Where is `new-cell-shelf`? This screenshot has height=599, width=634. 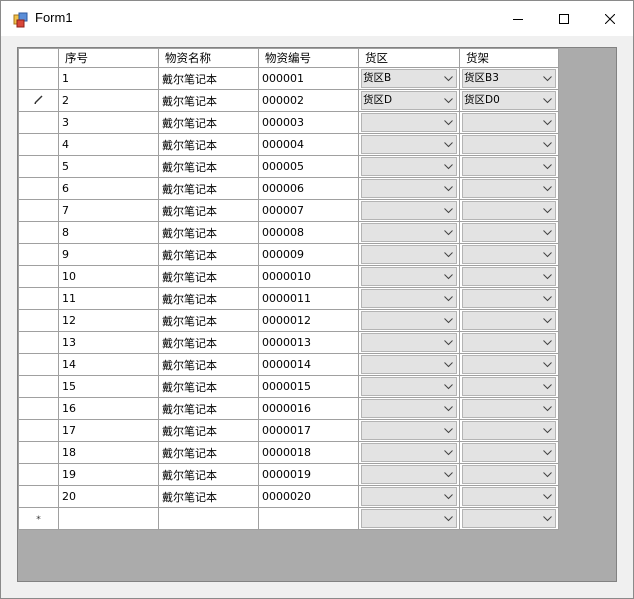 new-cell-shelf is located at coordinates (509, 518).